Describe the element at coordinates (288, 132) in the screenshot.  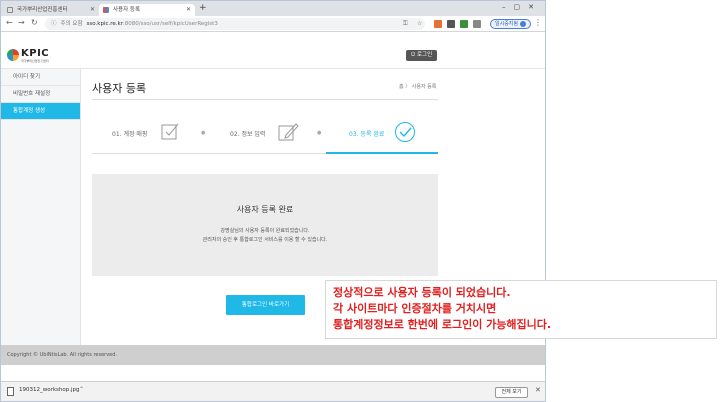
I see `edit-icon` at that location.